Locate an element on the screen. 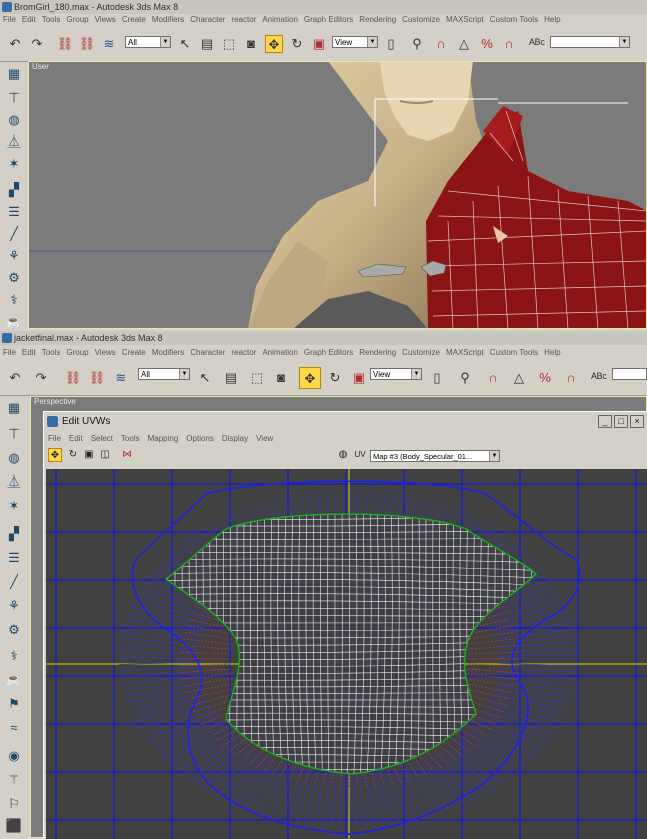 This screenshot has height=839, width=647. maximize-button: □ is located at coordinates (621, 421).